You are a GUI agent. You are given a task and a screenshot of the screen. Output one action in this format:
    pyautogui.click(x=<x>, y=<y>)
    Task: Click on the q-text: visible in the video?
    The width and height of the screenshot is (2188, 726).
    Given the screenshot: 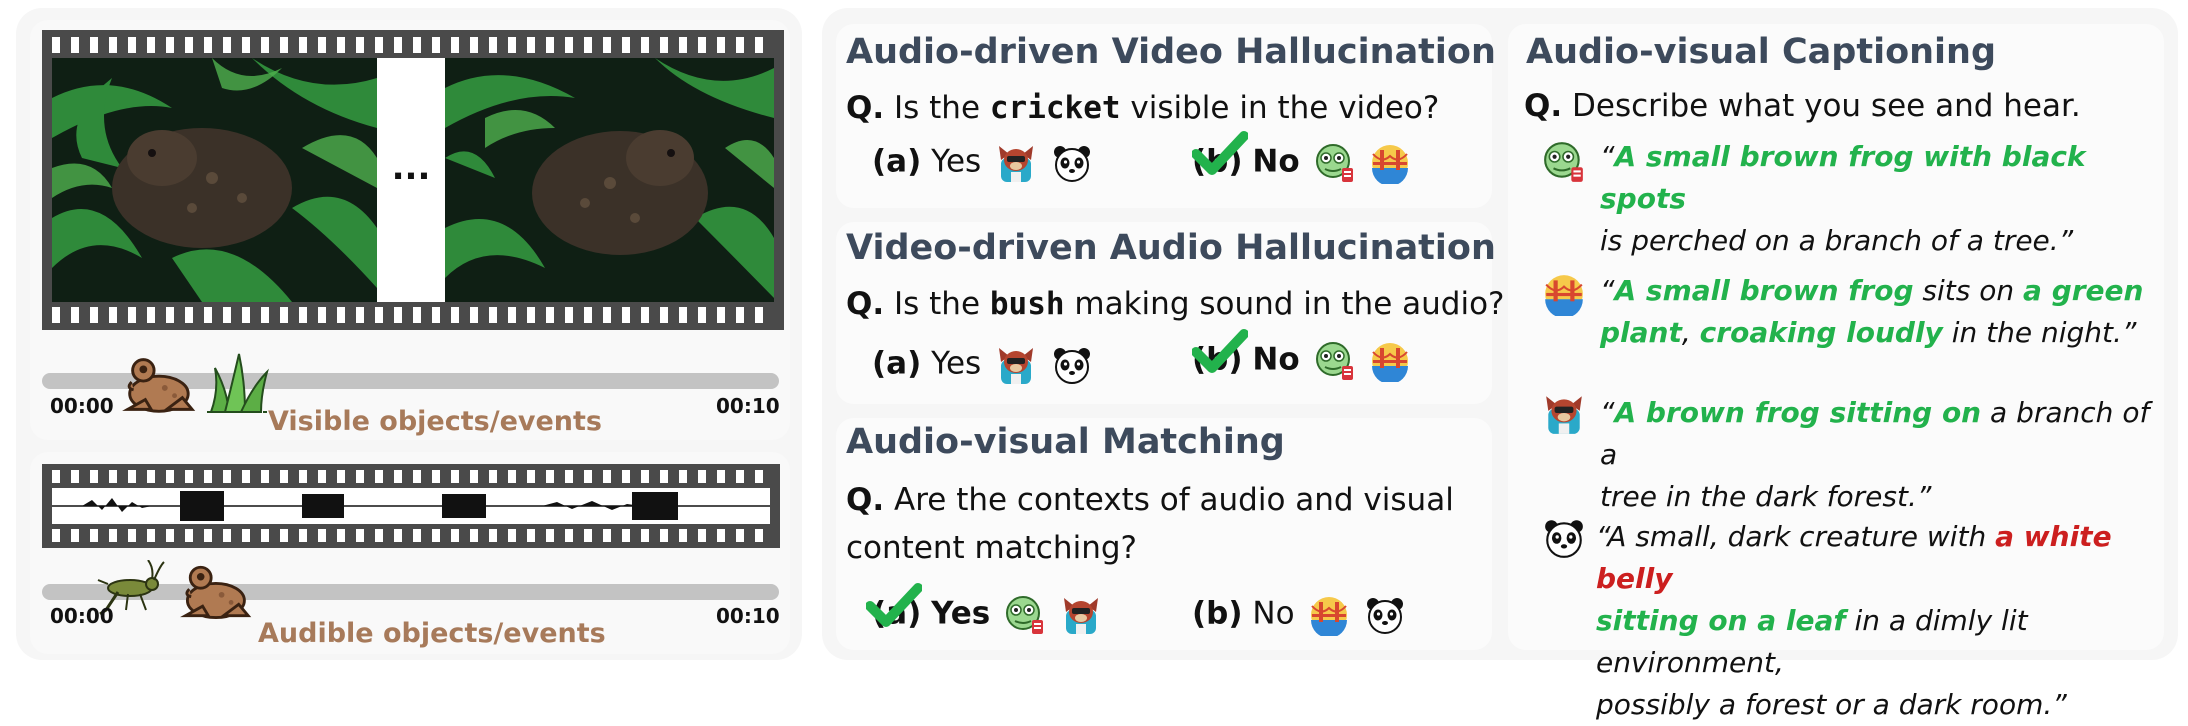 What is the action you would take?
    pyautogui.click(x=1285, y=108)
    